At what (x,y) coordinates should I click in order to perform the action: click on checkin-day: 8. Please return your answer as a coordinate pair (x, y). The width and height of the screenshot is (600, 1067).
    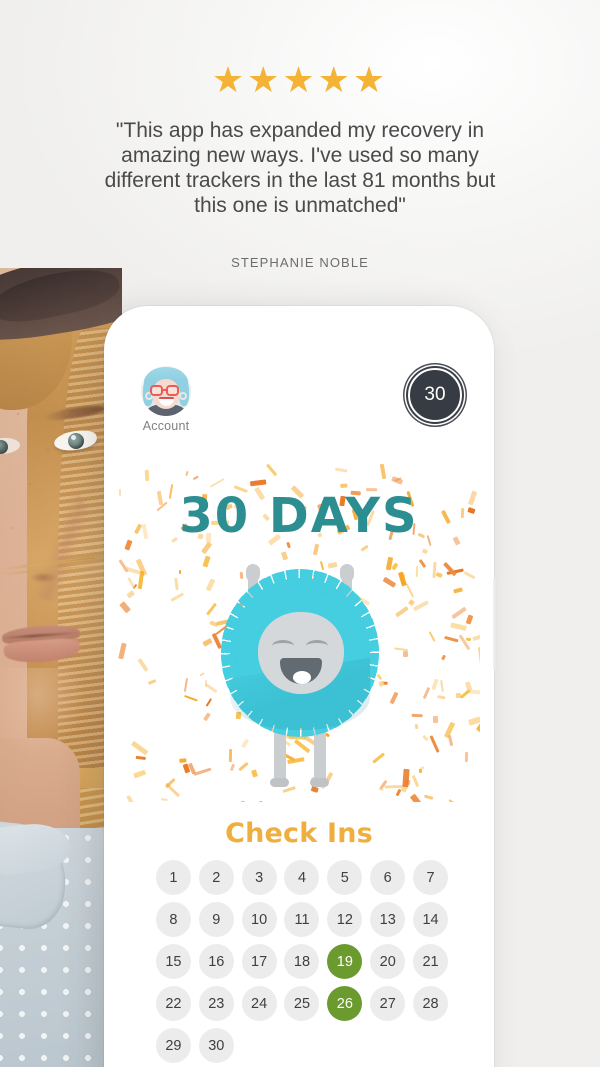
    Looking at the image, I should click on (173, 919).